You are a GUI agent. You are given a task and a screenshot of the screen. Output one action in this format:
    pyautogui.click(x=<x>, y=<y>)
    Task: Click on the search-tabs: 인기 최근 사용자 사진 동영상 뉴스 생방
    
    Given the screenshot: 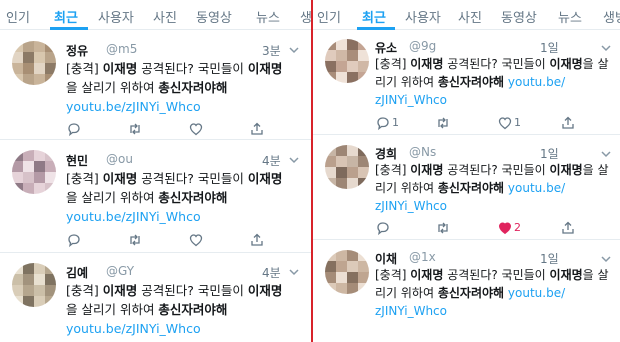 What is the action you would take?
    pyautogui.click(x=466, y=15)
    